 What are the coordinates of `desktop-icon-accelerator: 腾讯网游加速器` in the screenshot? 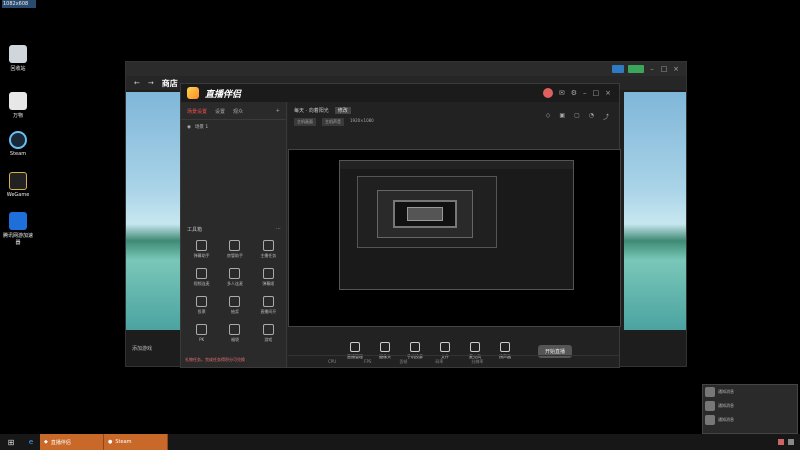 It's located at (18, 229).